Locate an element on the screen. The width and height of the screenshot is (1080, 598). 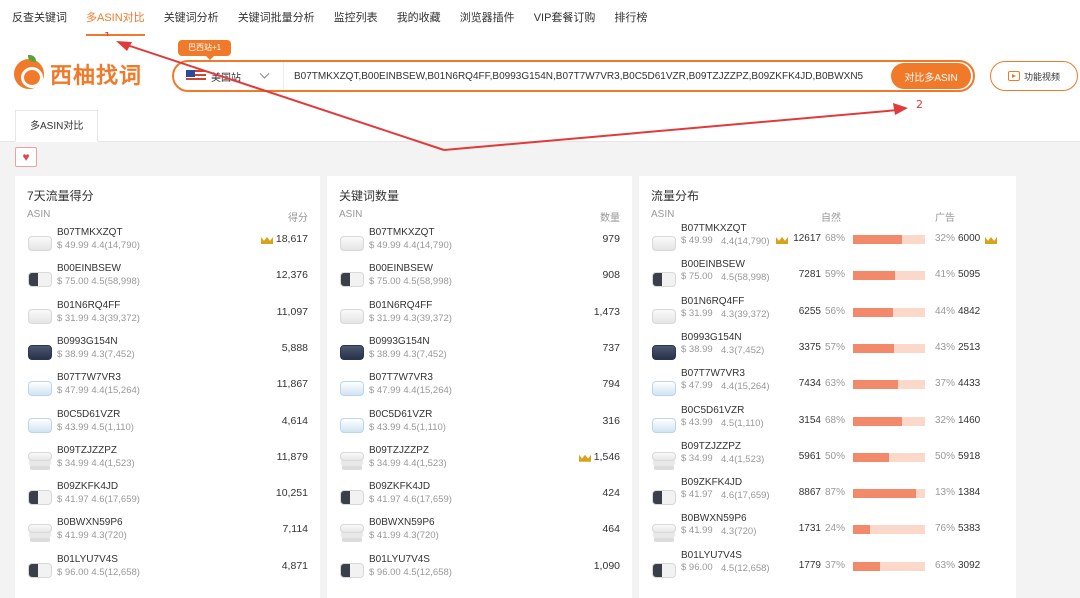
col-header-asin: ASIN is located at coordinates (39, 214).